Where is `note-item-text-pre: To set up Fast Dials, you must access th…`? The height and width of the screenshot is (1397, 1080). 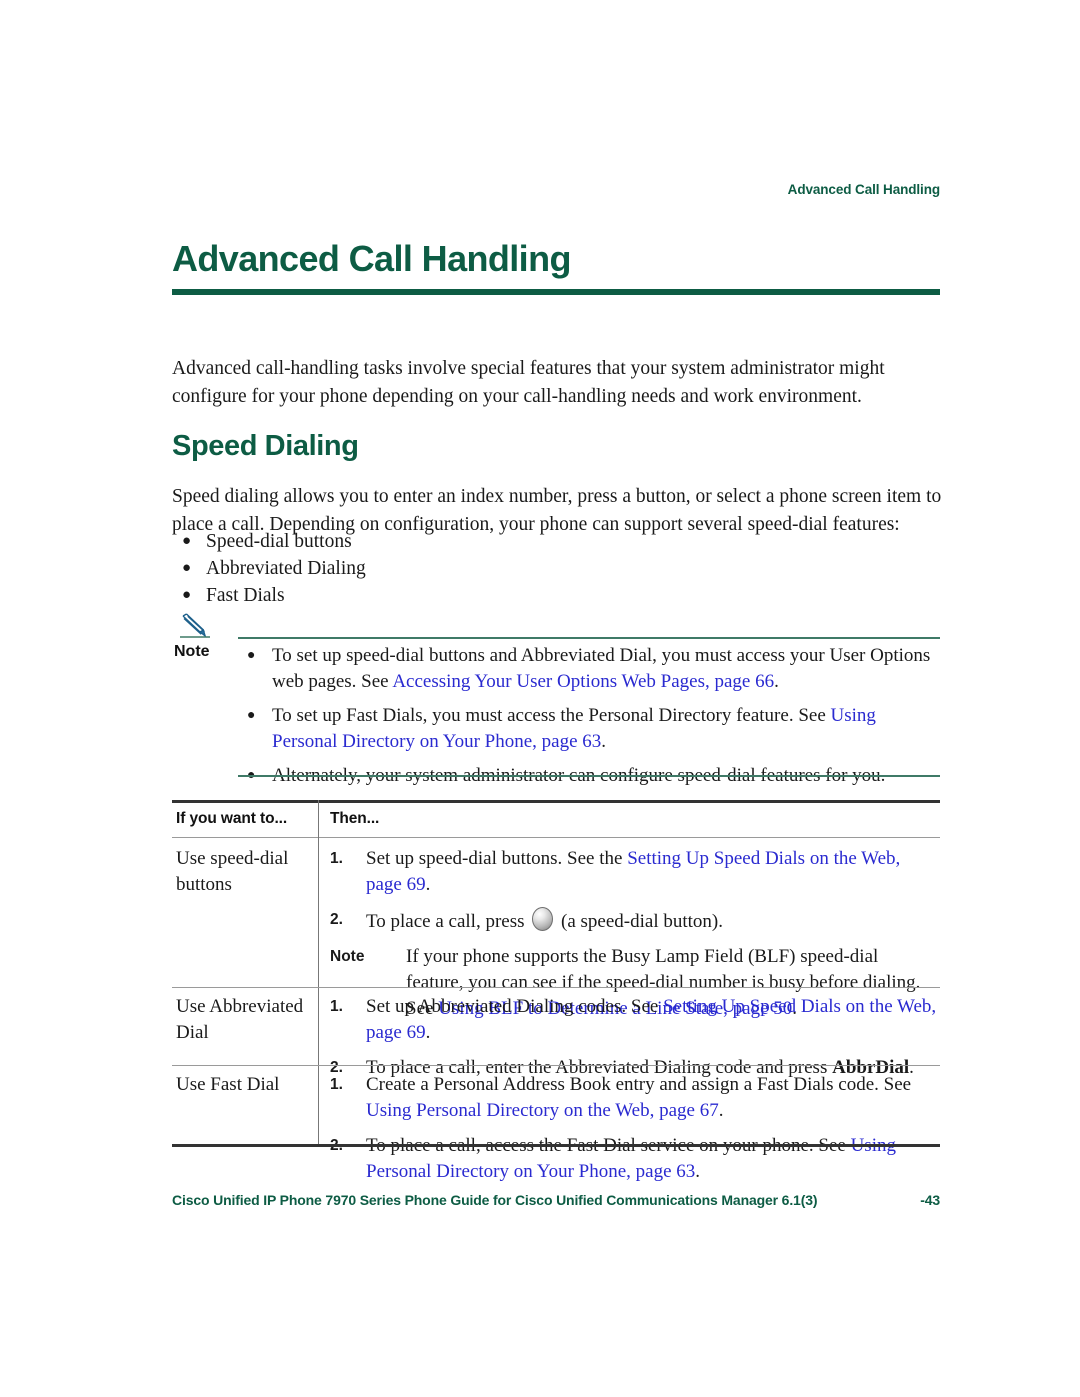
note-item-text-pre: To set up Fast Dials, you must access th… is located at coordinates (551, 715).